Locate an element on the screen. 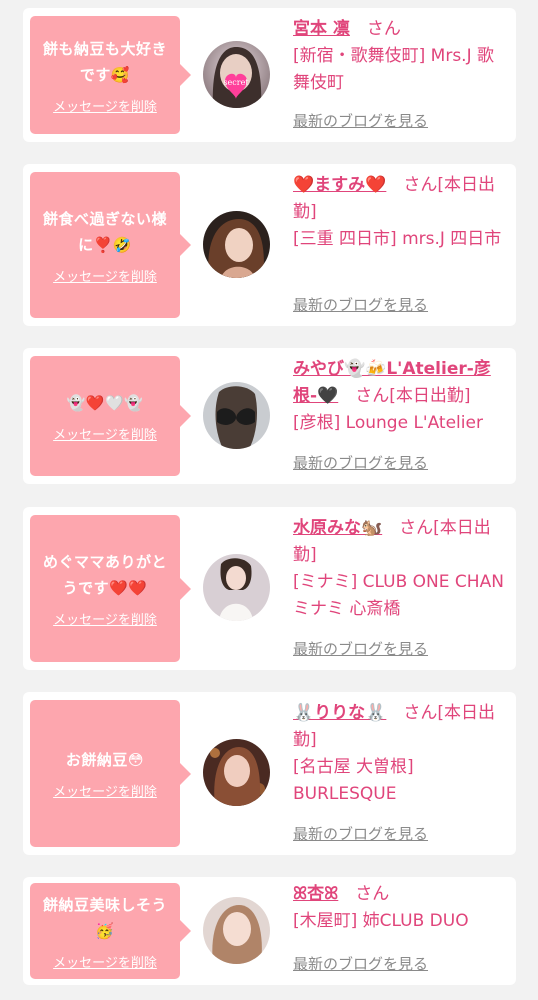 The height and width of the screenshot is (1000, 538). cast-info: 🐰りりな🐰 さん[本日出勤] [名古屋 大曽根] BURLESQUE is located at coordinates (400, 754).